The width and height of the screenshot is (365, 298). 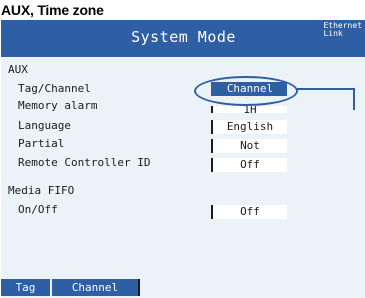 What do you see at coordinates (58, 105) in the screenshot?
I see `memory-alarm-label: Memory alarm` at bounding box center [58, 105].